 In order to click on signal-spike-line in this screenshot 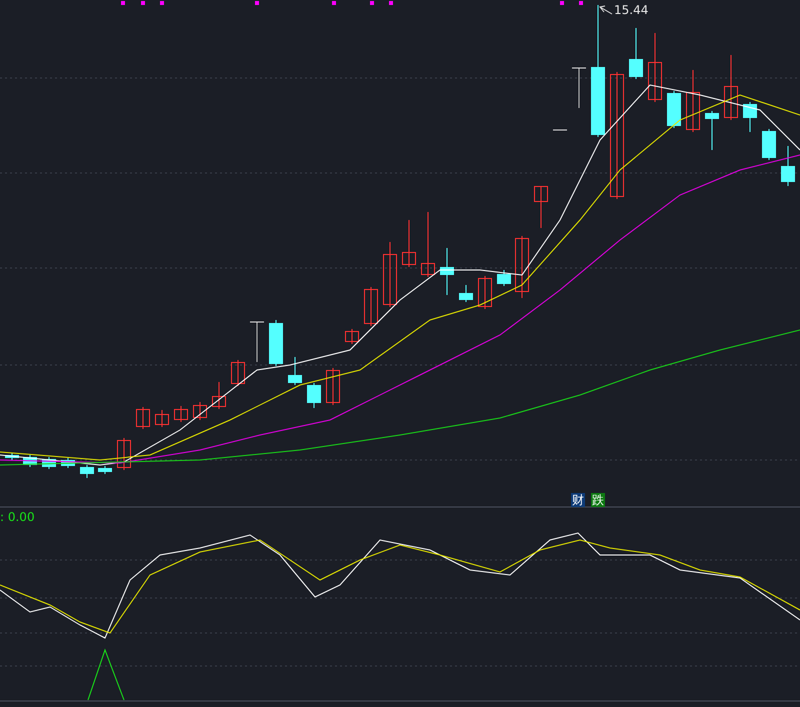, I will do `click(106, 674)`.